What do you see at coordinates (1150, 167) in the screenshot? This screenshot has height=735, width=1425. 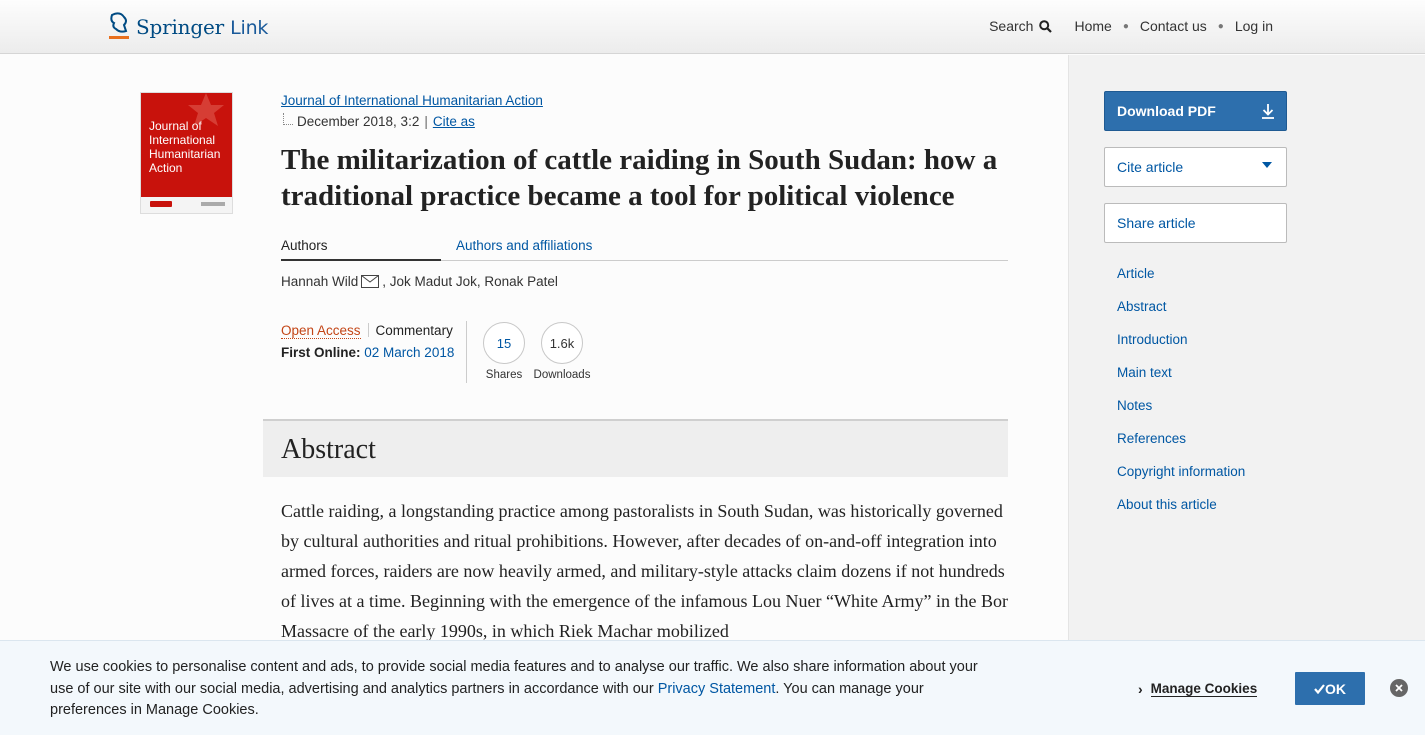 I see `cite-article-label: Cite article` at bounding box center [1150, 167].